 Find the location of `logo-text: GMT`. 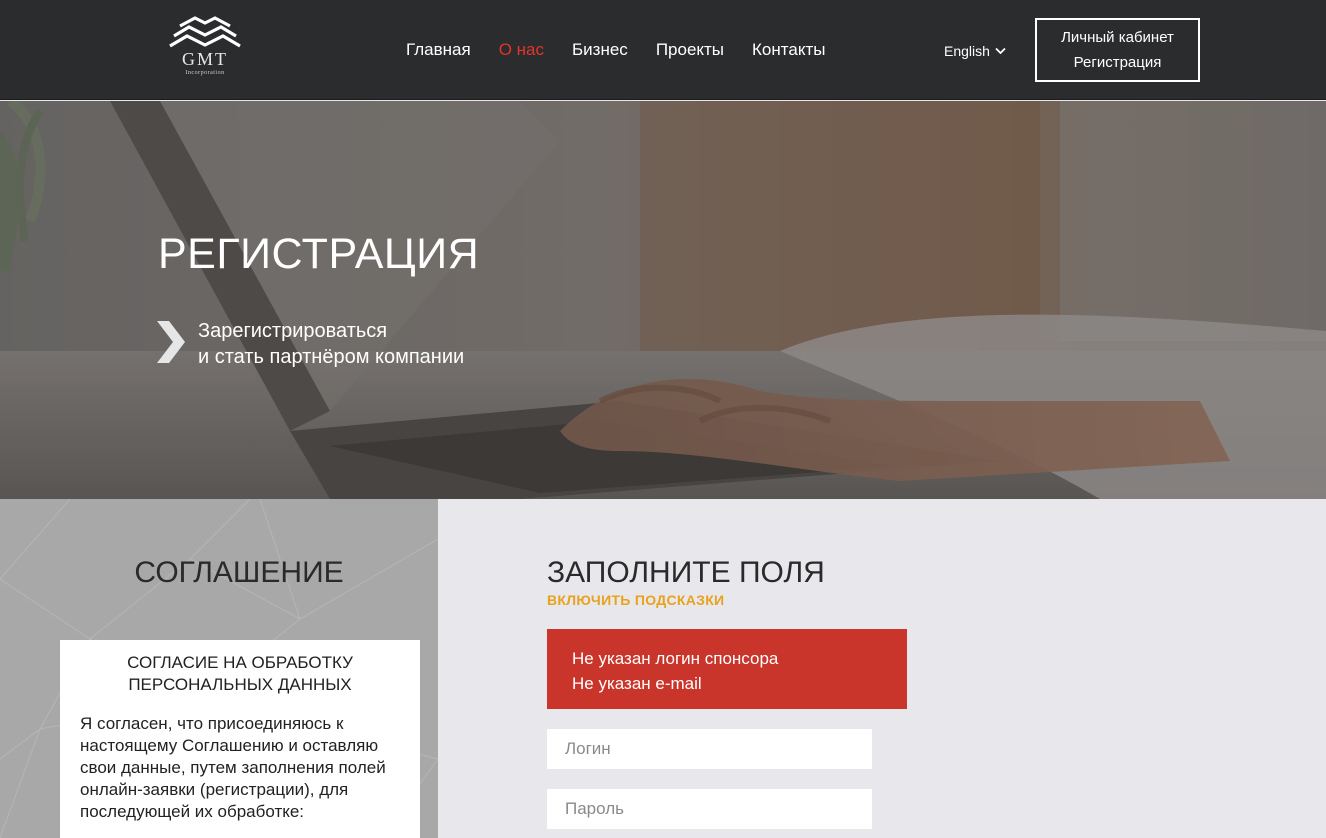

logo-text: GMT is located at coordinates (205, 59).